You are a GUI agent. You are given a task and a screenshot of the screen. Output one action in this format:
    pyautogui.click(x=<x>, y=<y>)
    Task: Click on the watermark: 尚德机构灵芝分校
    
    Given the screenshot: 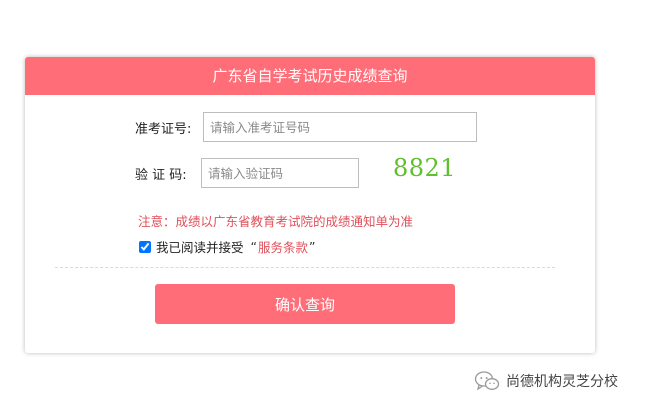 What is the action you would take?
    pyautogui.click(x=546, y=381)
    